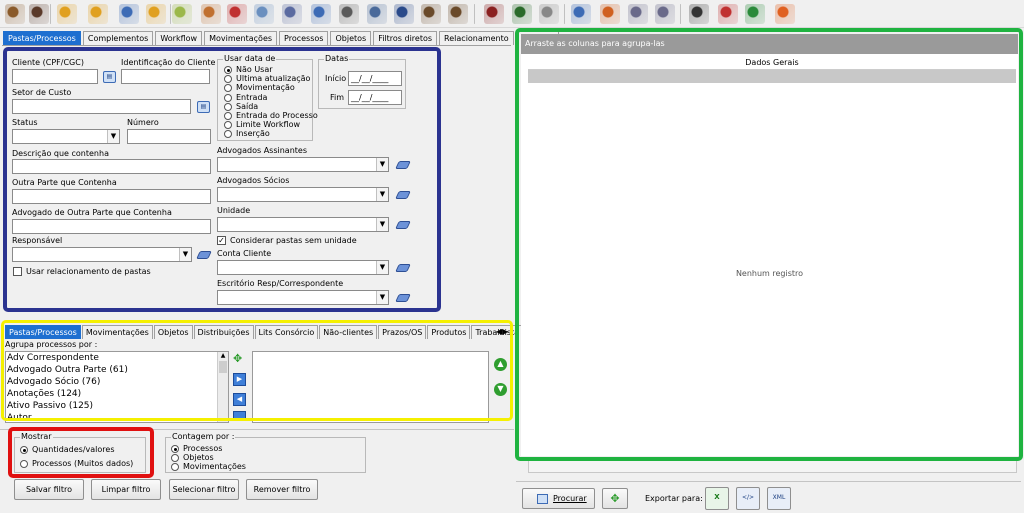 Image resolution: width=1024 pixels, height=513 pixels. What do you see at coordinates (81, 452) in the screenshot?
I see `mostrar-highlight` at bounding box center [81, 452].